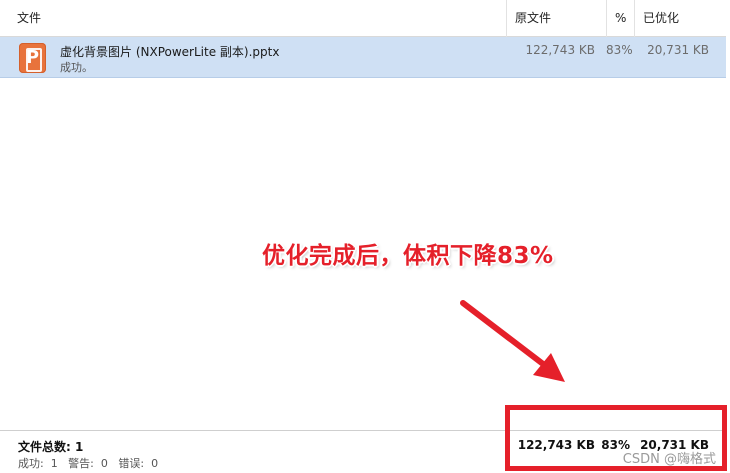  Describe the element at coordinates (560, 50) in the screenshot. I see `file-original-size: 122,743 KB` at that location.